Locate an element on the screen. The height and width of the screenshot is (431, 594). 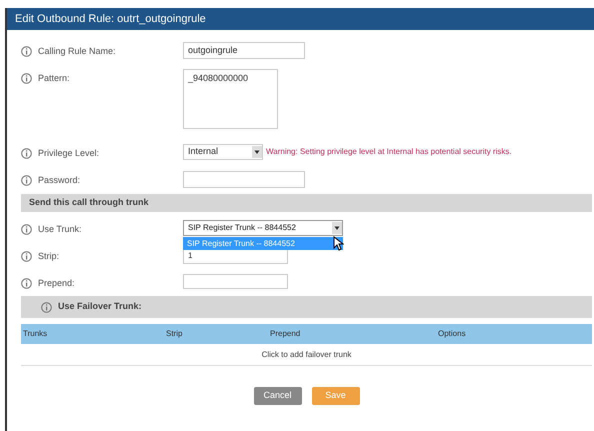
warning-text: Warning: Setting privilege level at Internal has potential security risks. is located at coordinates (389, 152).